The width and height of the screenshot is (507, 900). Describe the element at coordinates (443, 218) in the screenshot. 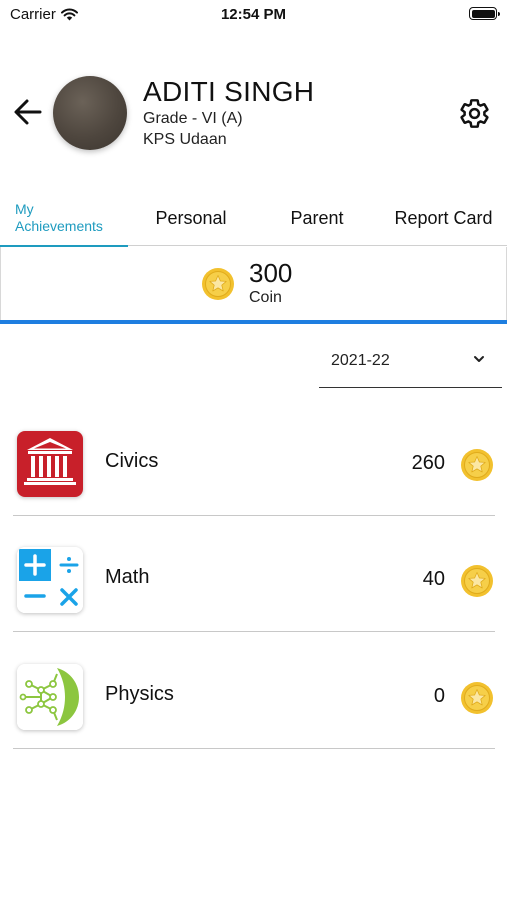

I see `tab-report-card: Report Card` at that location.